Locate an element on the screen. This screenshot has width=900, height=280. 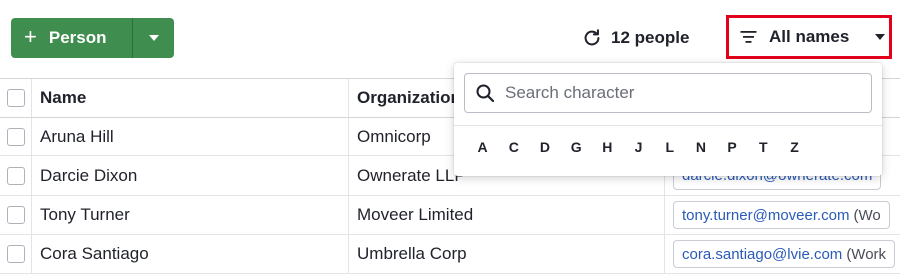
letter-filter-p: P is located at coordinates (732, 147).